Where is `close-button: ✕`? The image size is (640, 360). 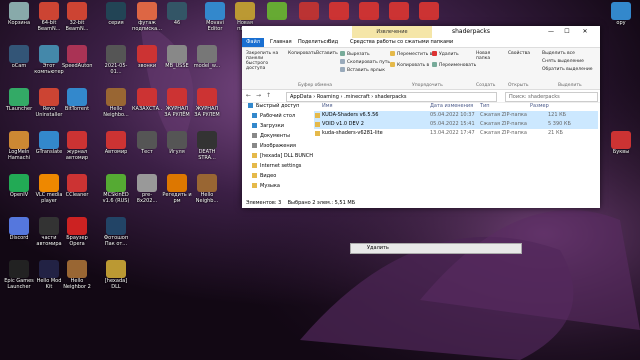
close-button: ✕ is located at coordinates (585, 32).